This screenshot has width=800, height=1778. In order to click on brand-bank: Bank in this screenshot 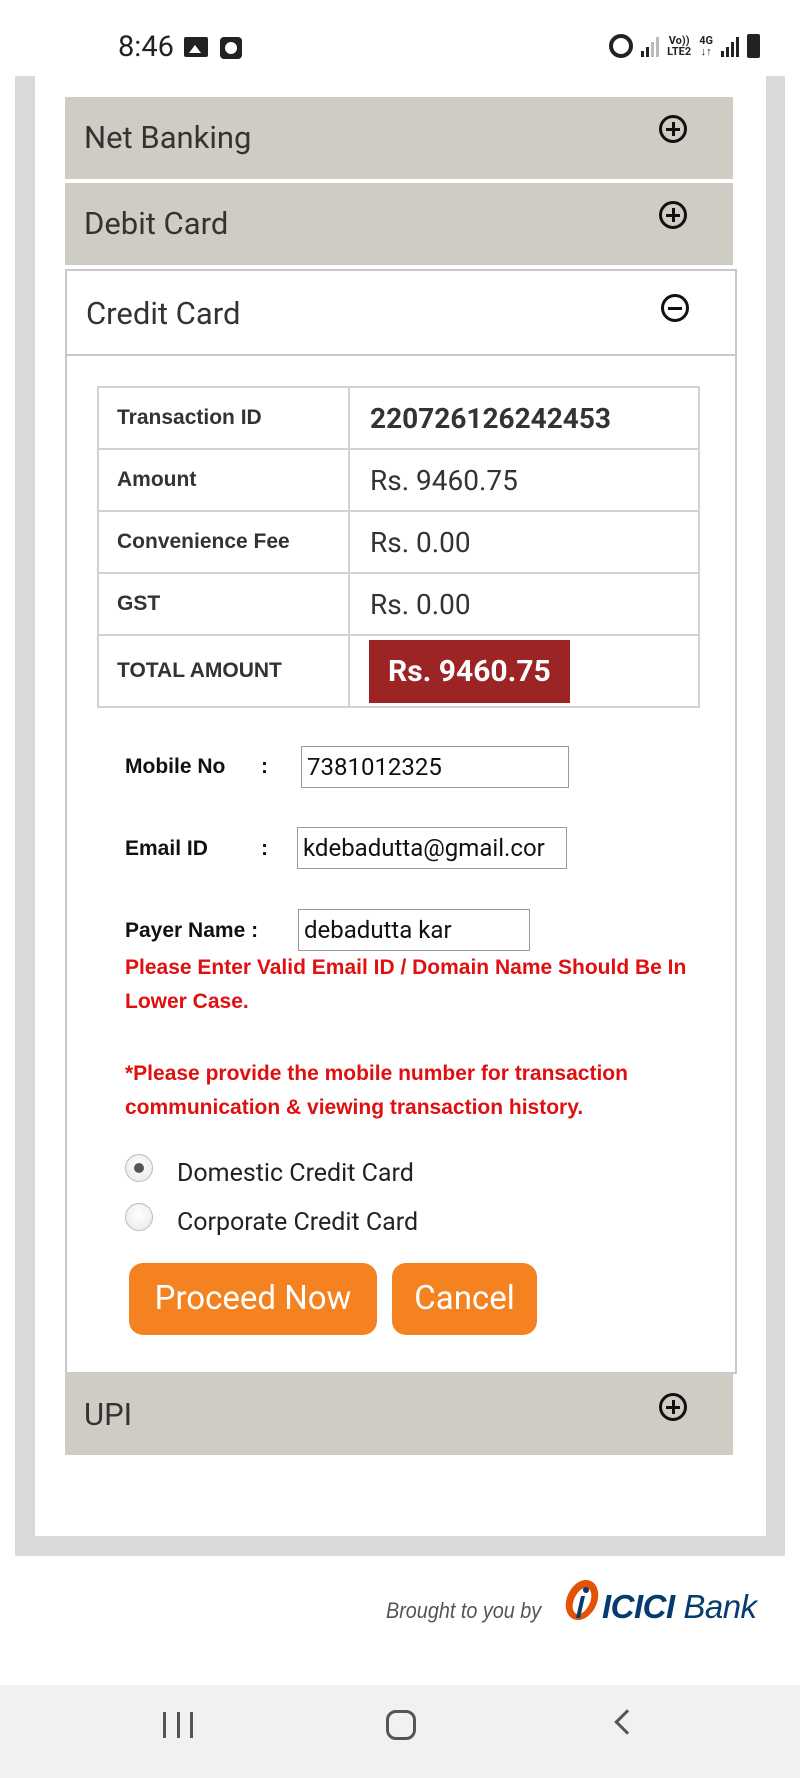, I will do `click(720, 1606)`.